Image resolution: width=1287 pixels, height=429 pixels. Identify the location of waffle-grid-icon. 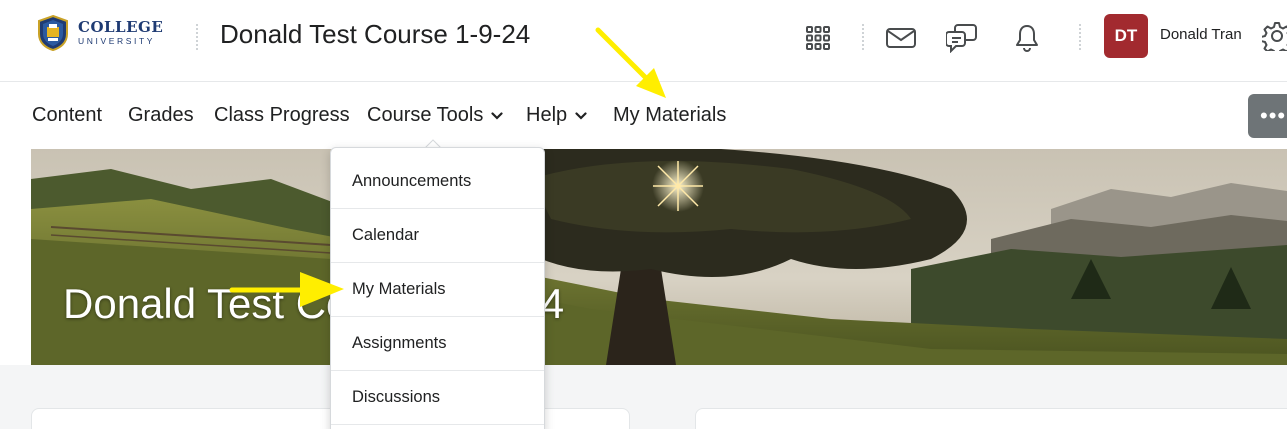
(818, 38).